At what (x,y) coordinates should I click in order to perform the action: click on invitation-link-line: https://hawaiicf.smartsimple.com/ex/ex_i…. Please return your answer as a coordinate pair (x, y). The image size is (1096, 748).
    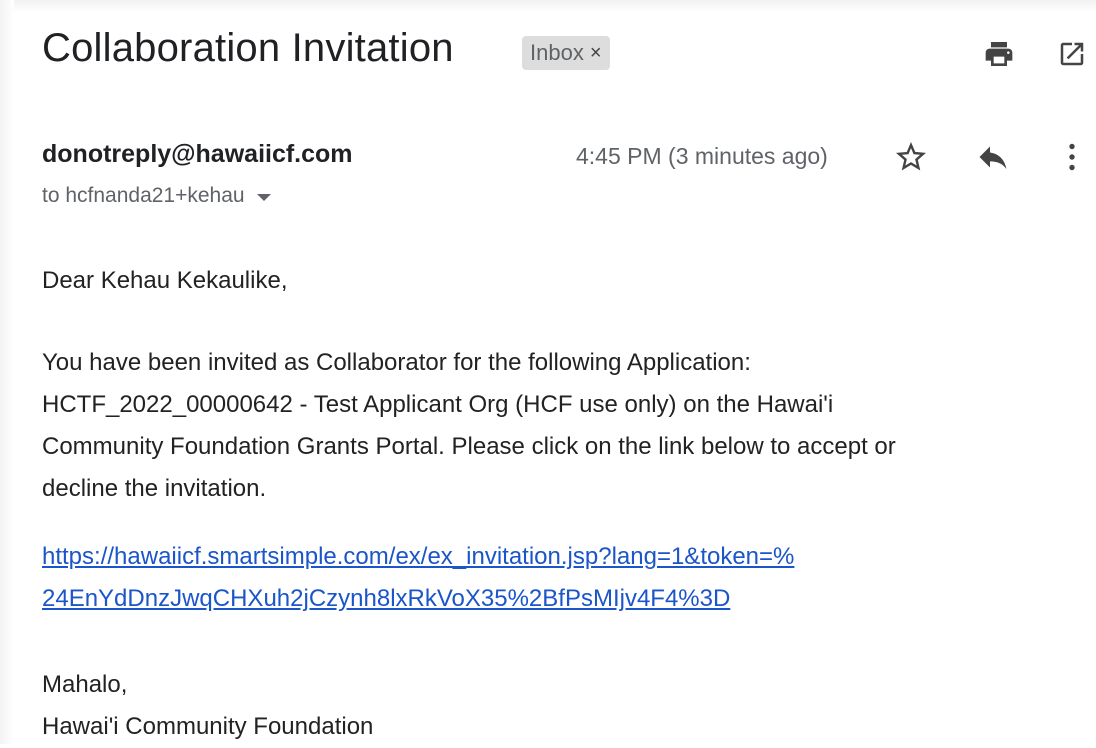
    Looking at the image, I should click on (552, 557).